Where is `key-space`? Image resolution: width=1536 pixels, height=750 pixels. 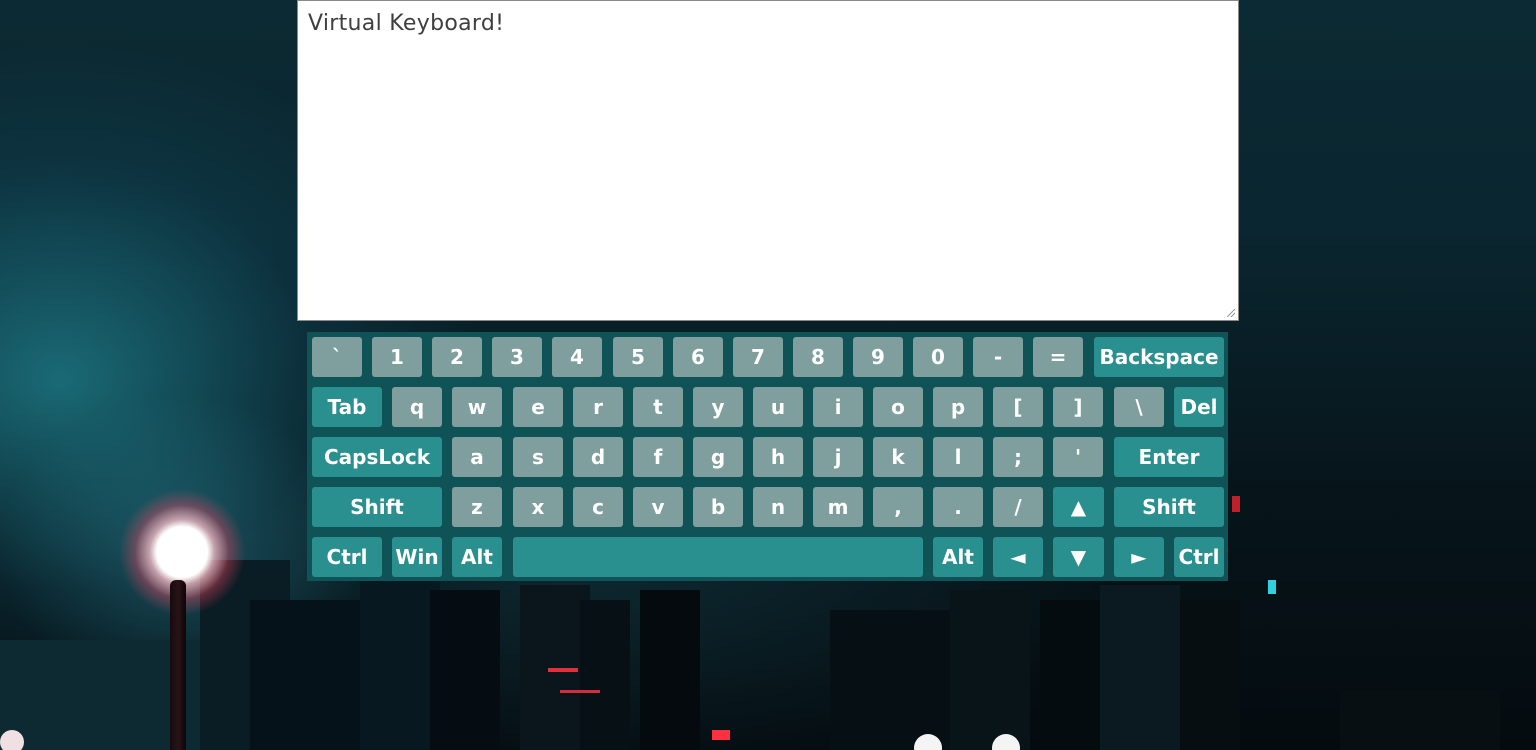 key-space is located at coordinates (718, 557).